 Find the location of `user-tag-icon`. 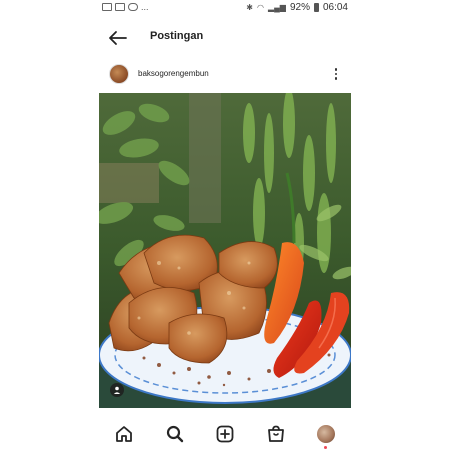

user-tag-icon is located at coordinates (117, 390).